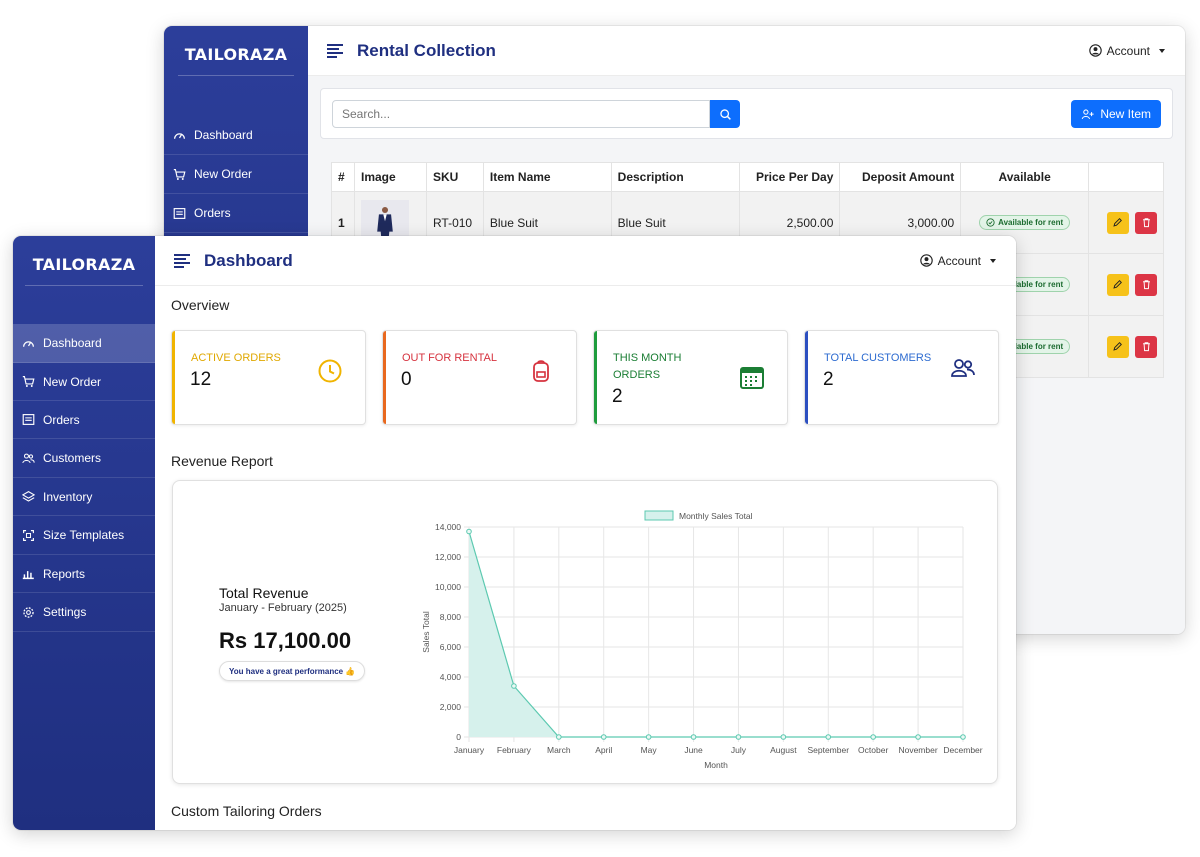  What do you see at coordinates (72, 343) in the screenshot?
I see `sidebar-item-label: Dashboard` at bounding box center [72, 343].